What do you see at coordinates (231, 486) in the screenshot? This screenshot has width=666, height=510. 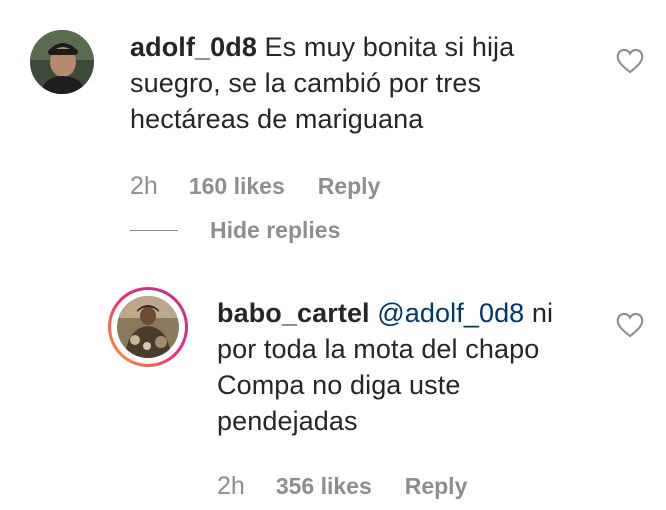 I see `reply-time: 2h` at bounding box center [231, 486].